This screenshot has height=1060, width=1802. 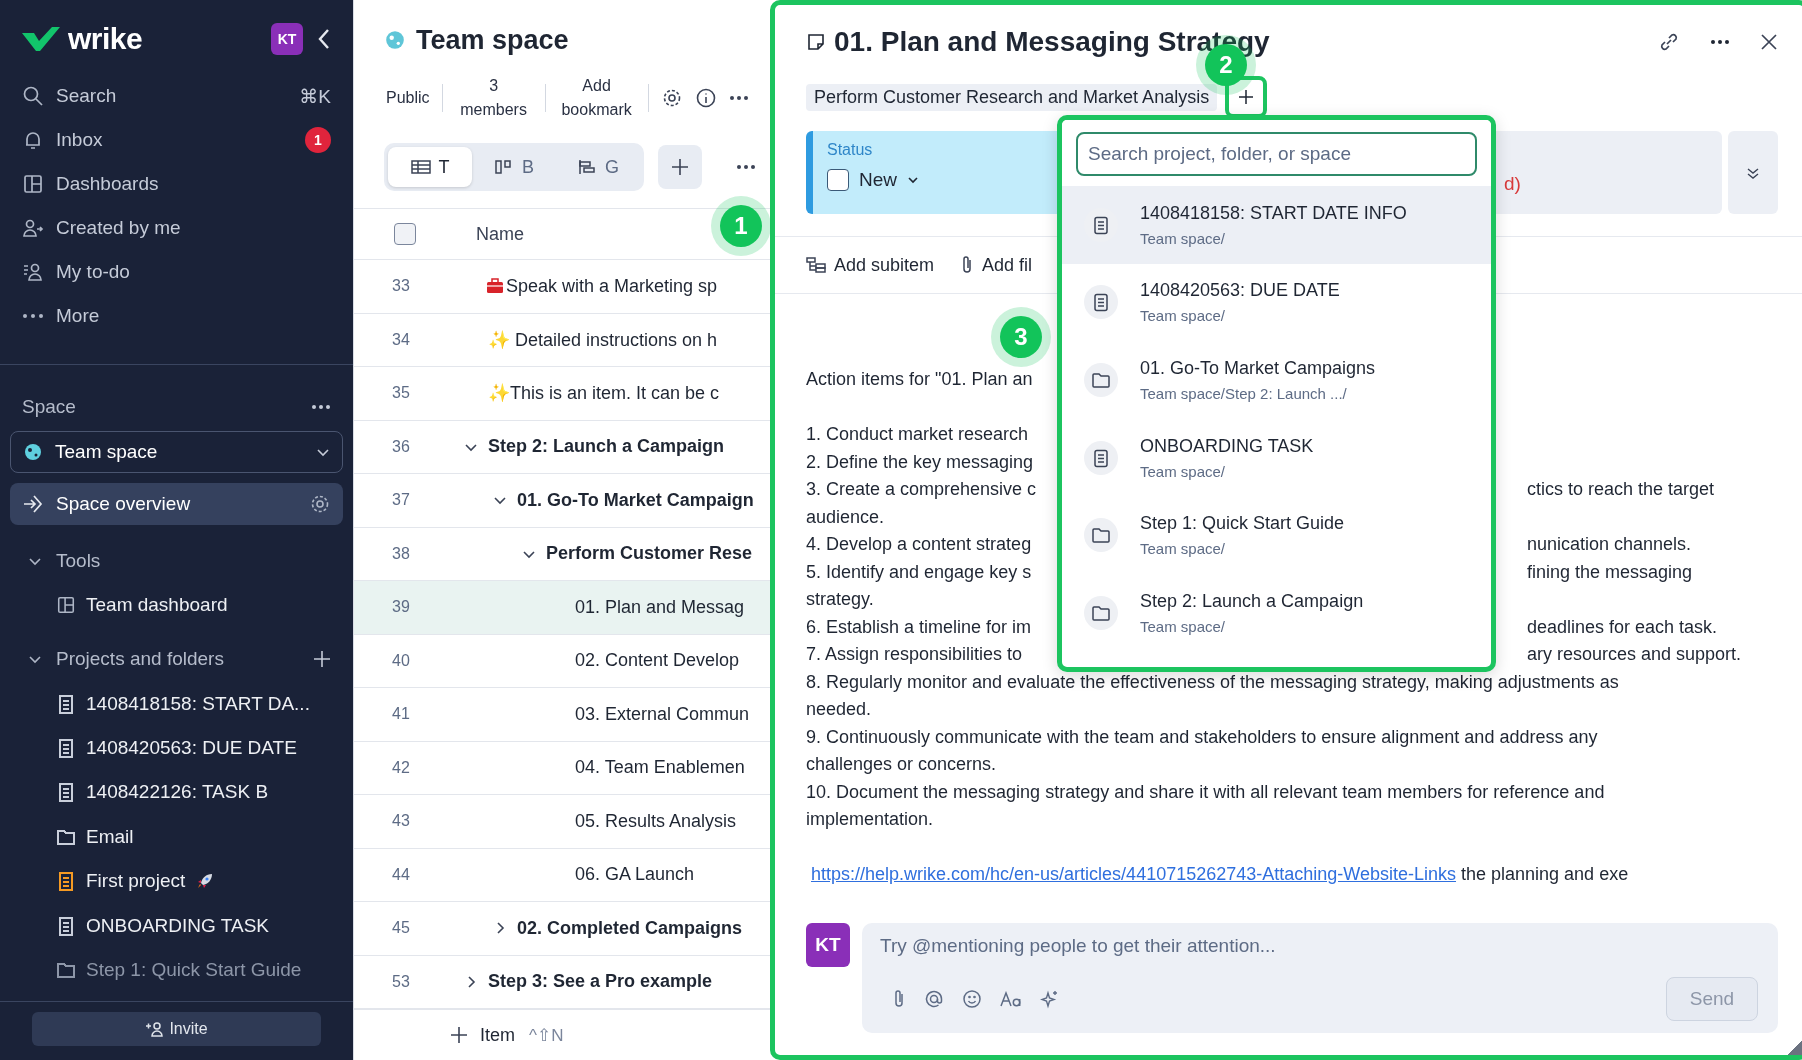 What do you see at coordinates (996, 265) in the screenshot?
I see `action-button: Add fil` at bounding box center [996, 265].